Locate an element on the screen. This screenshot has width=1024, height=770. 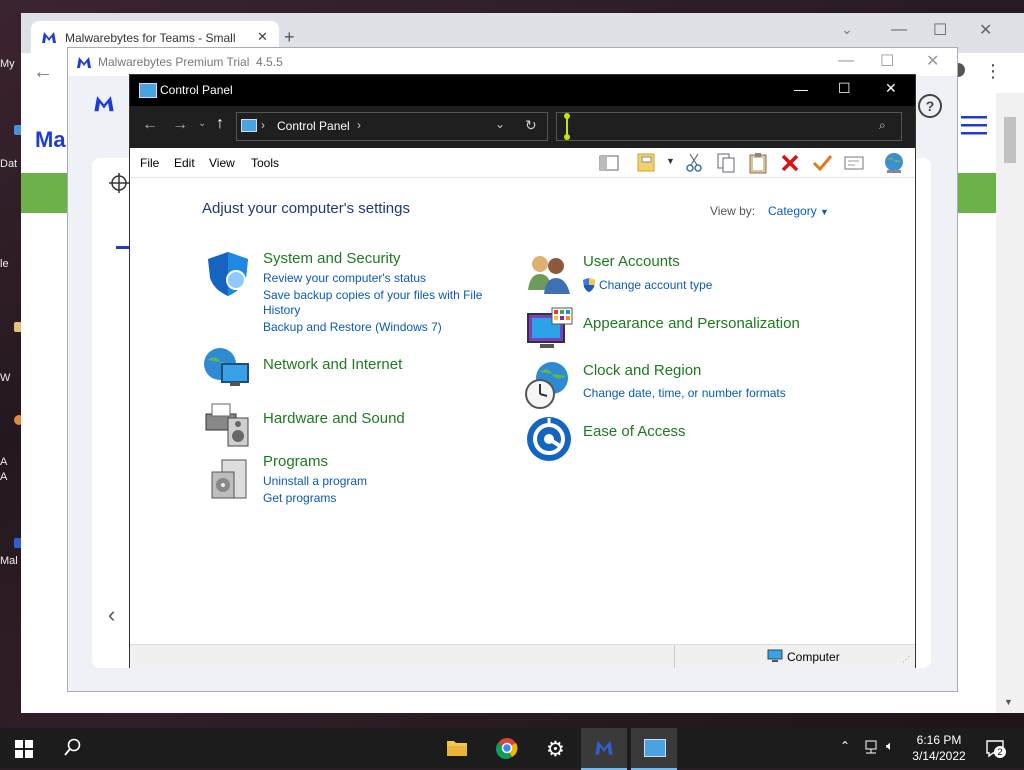
paste-icon is located at coordinates (758, 163).